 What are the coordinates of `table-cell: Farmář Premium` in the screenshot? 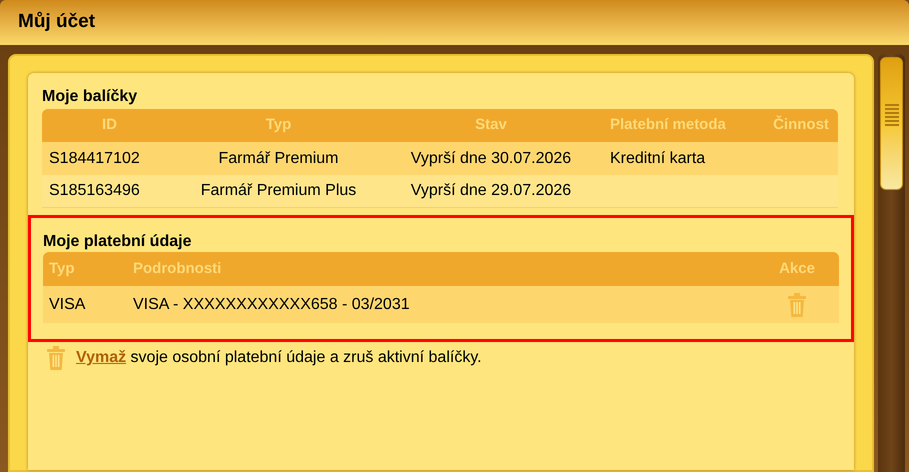 It's located at (278, 158).